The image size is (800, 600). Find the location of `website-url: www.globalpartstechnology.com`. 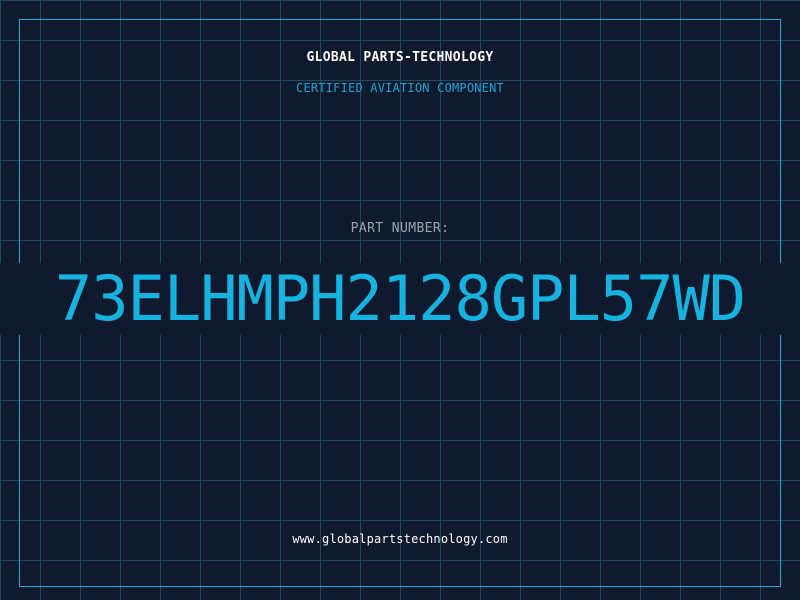

website-url: www.globalpartstechnology.com is located at coordinates (400, 539).